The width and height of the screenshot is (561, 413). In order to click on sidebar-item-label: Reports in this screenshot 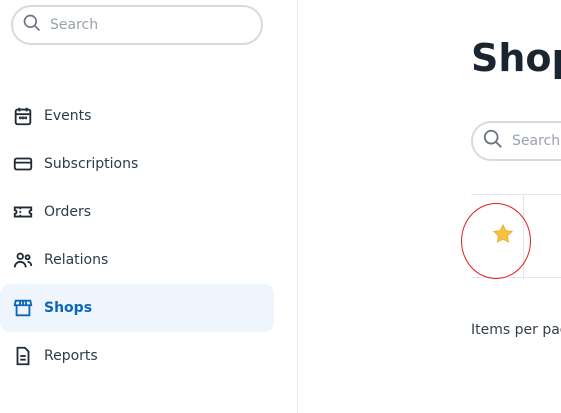, I will do `click(71, 356)`.